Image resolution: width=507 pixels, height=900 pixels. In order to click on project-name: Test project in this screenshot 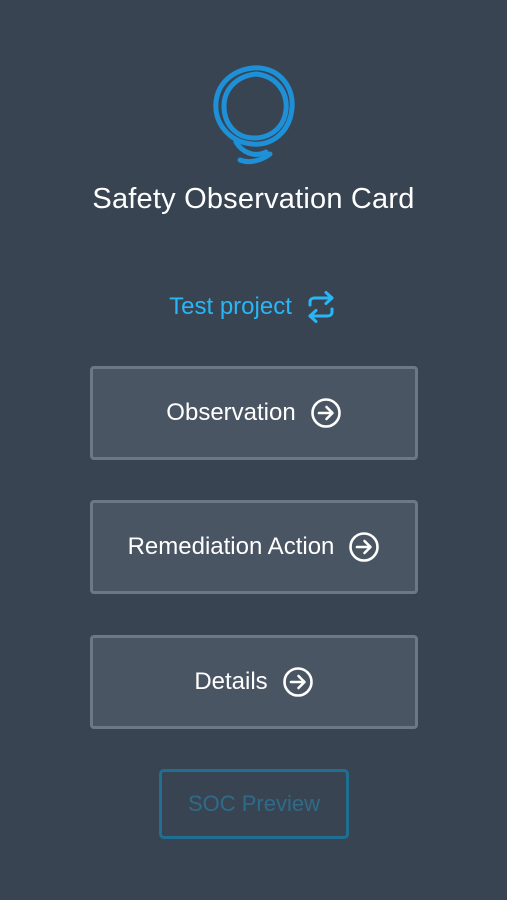, I will do `click(230, 306)`.